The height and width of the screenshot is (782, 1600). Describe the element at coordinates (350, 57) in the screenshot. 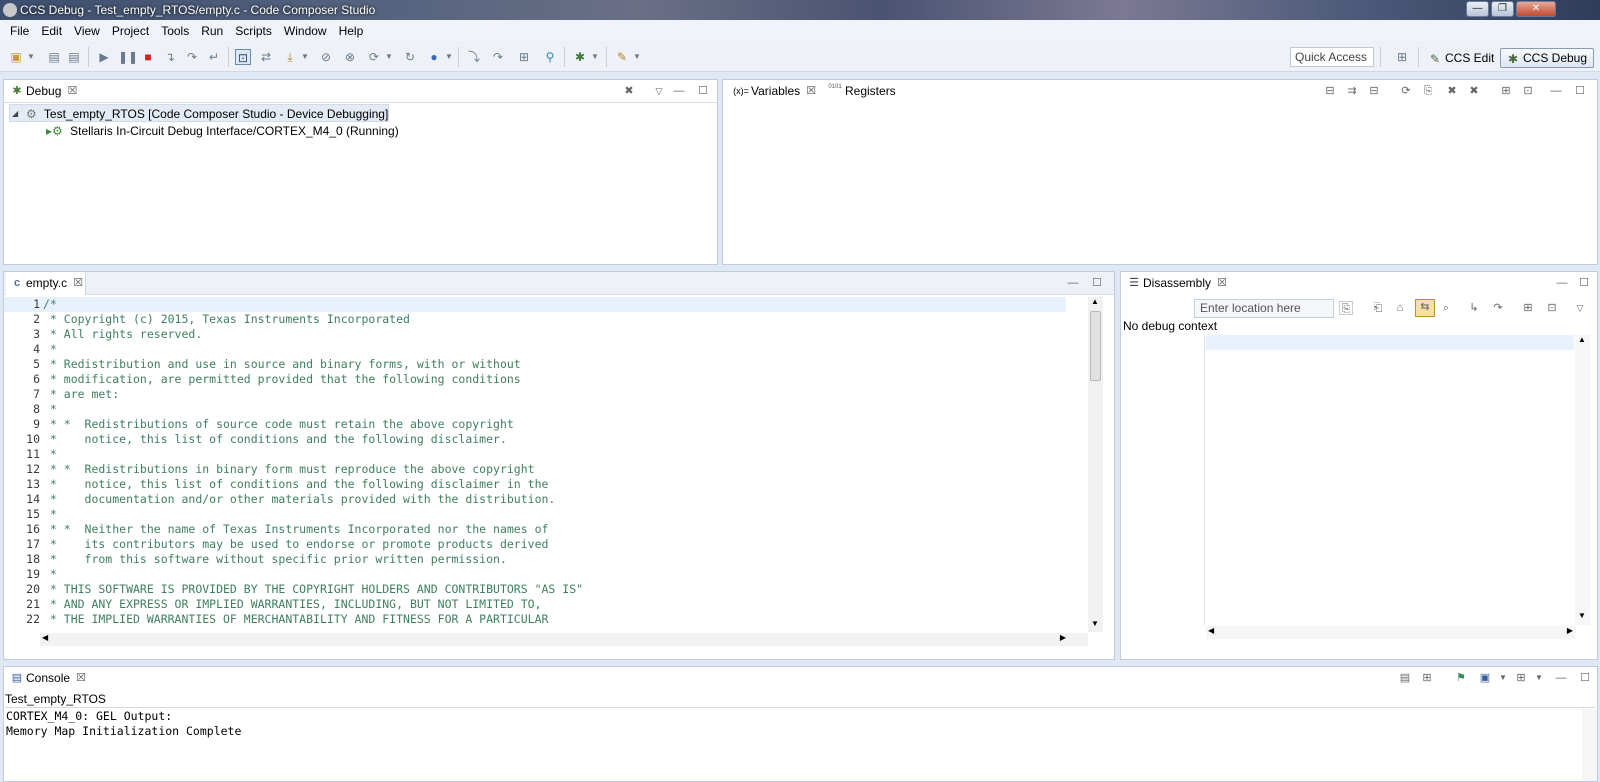

I see `remove-breakpoint-icon: ⊗` at that location.